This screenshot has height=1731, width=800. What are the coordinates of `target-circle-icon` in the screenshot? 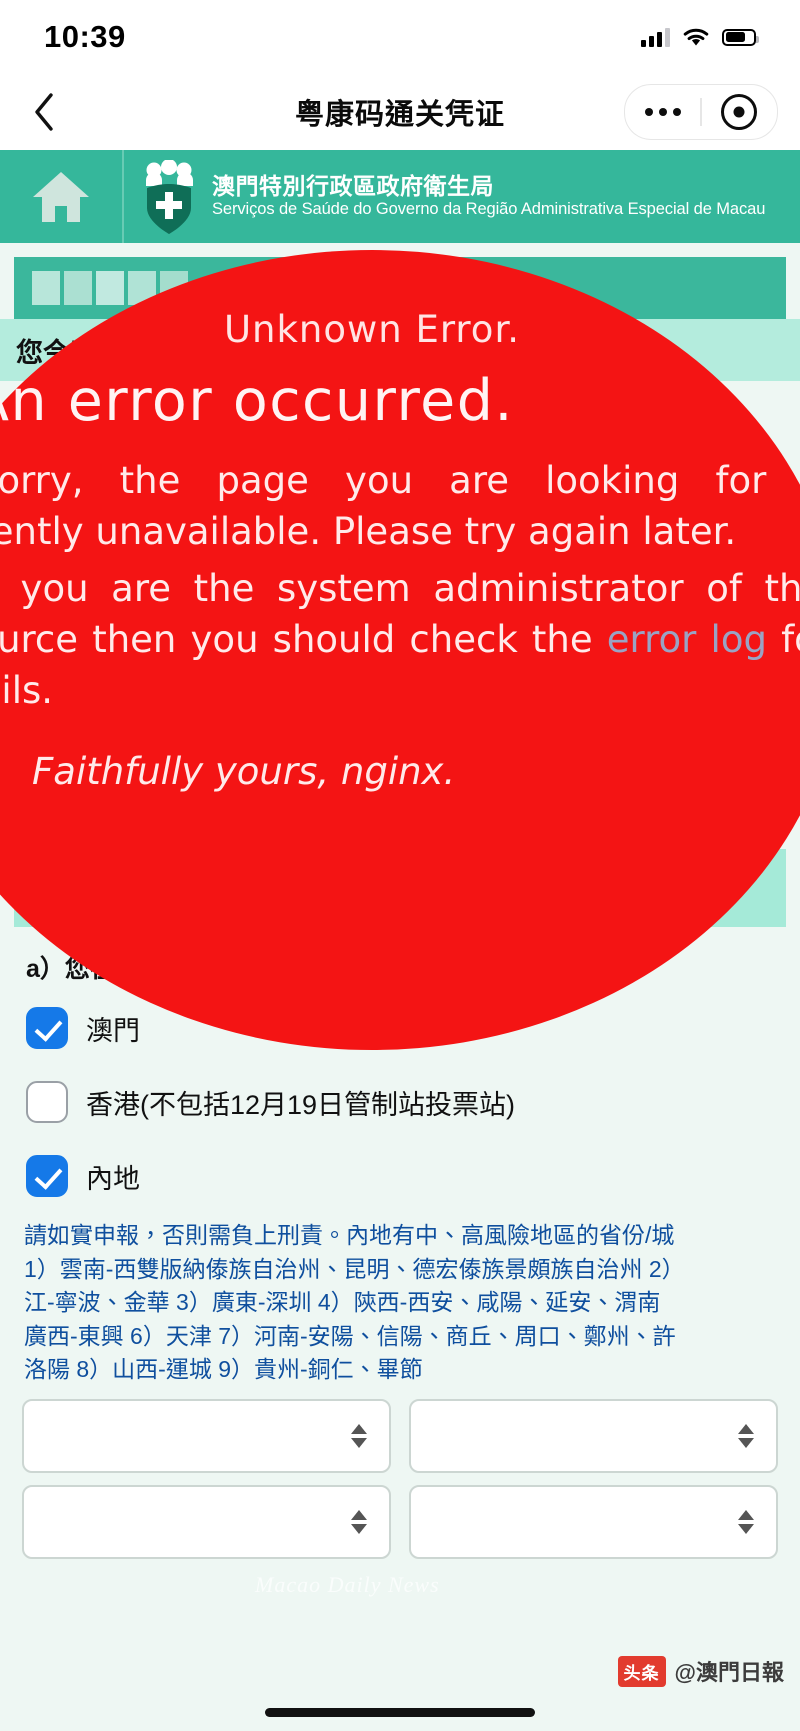 It's located at (739, 112).